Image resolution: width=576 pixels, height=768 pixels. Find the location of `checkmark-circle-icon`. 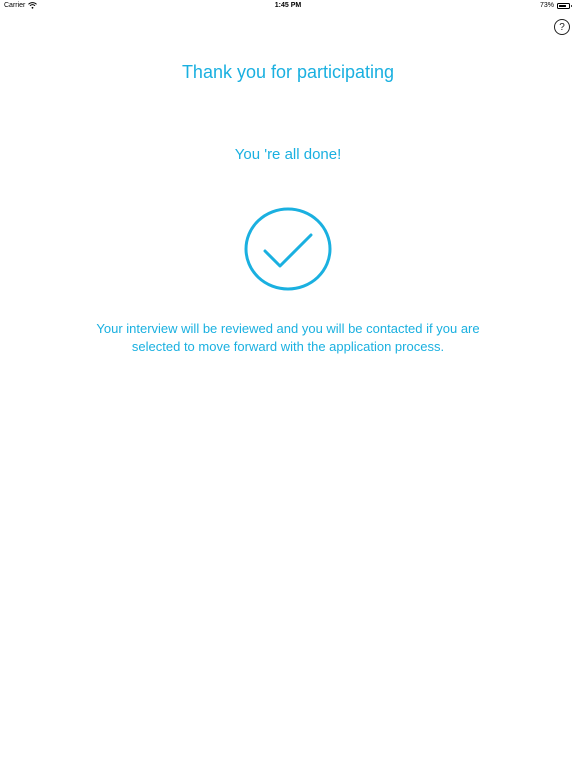

checkmark-circle-icon is located at coordinates (288, 249).